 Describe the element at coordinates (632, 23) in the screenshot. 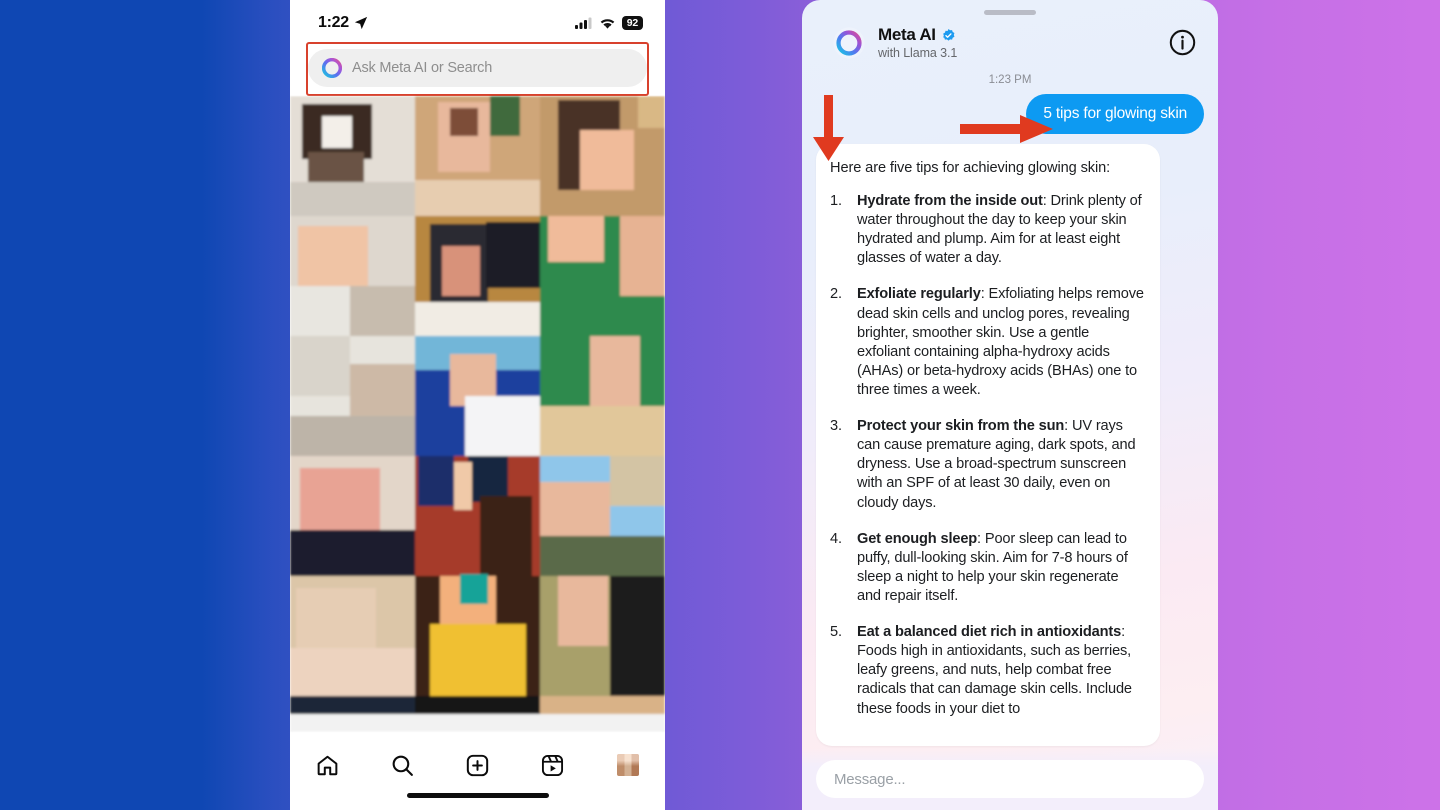

I see `battery-indicator: 92` at that location.